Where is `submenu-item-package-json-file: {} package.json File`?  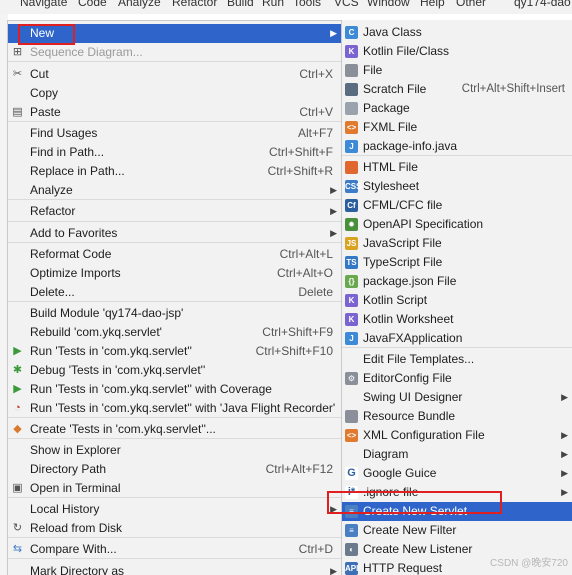 submenu-item-package-json-file: {} package.json File is located at coordinates (457, 281).